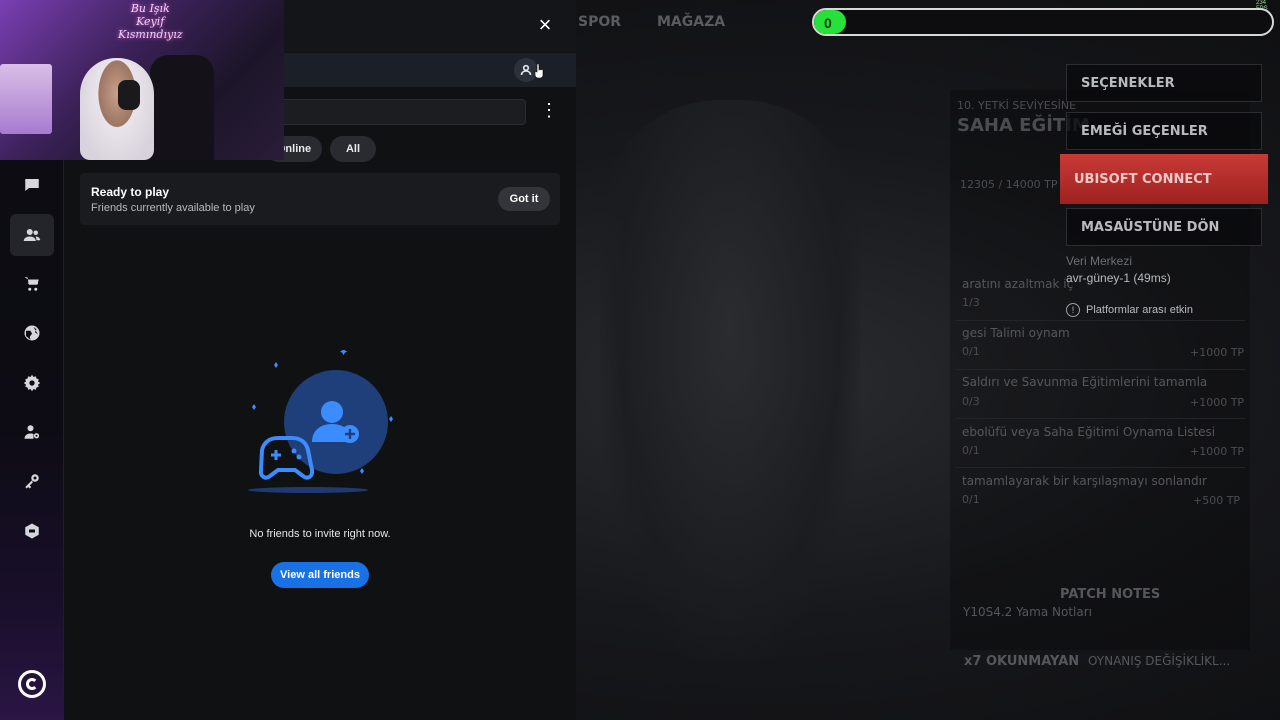 The height and width of the screenshot is (720, 1280). I want to click on neon-sign-line: Kısmındıyız, so click(150, 34).